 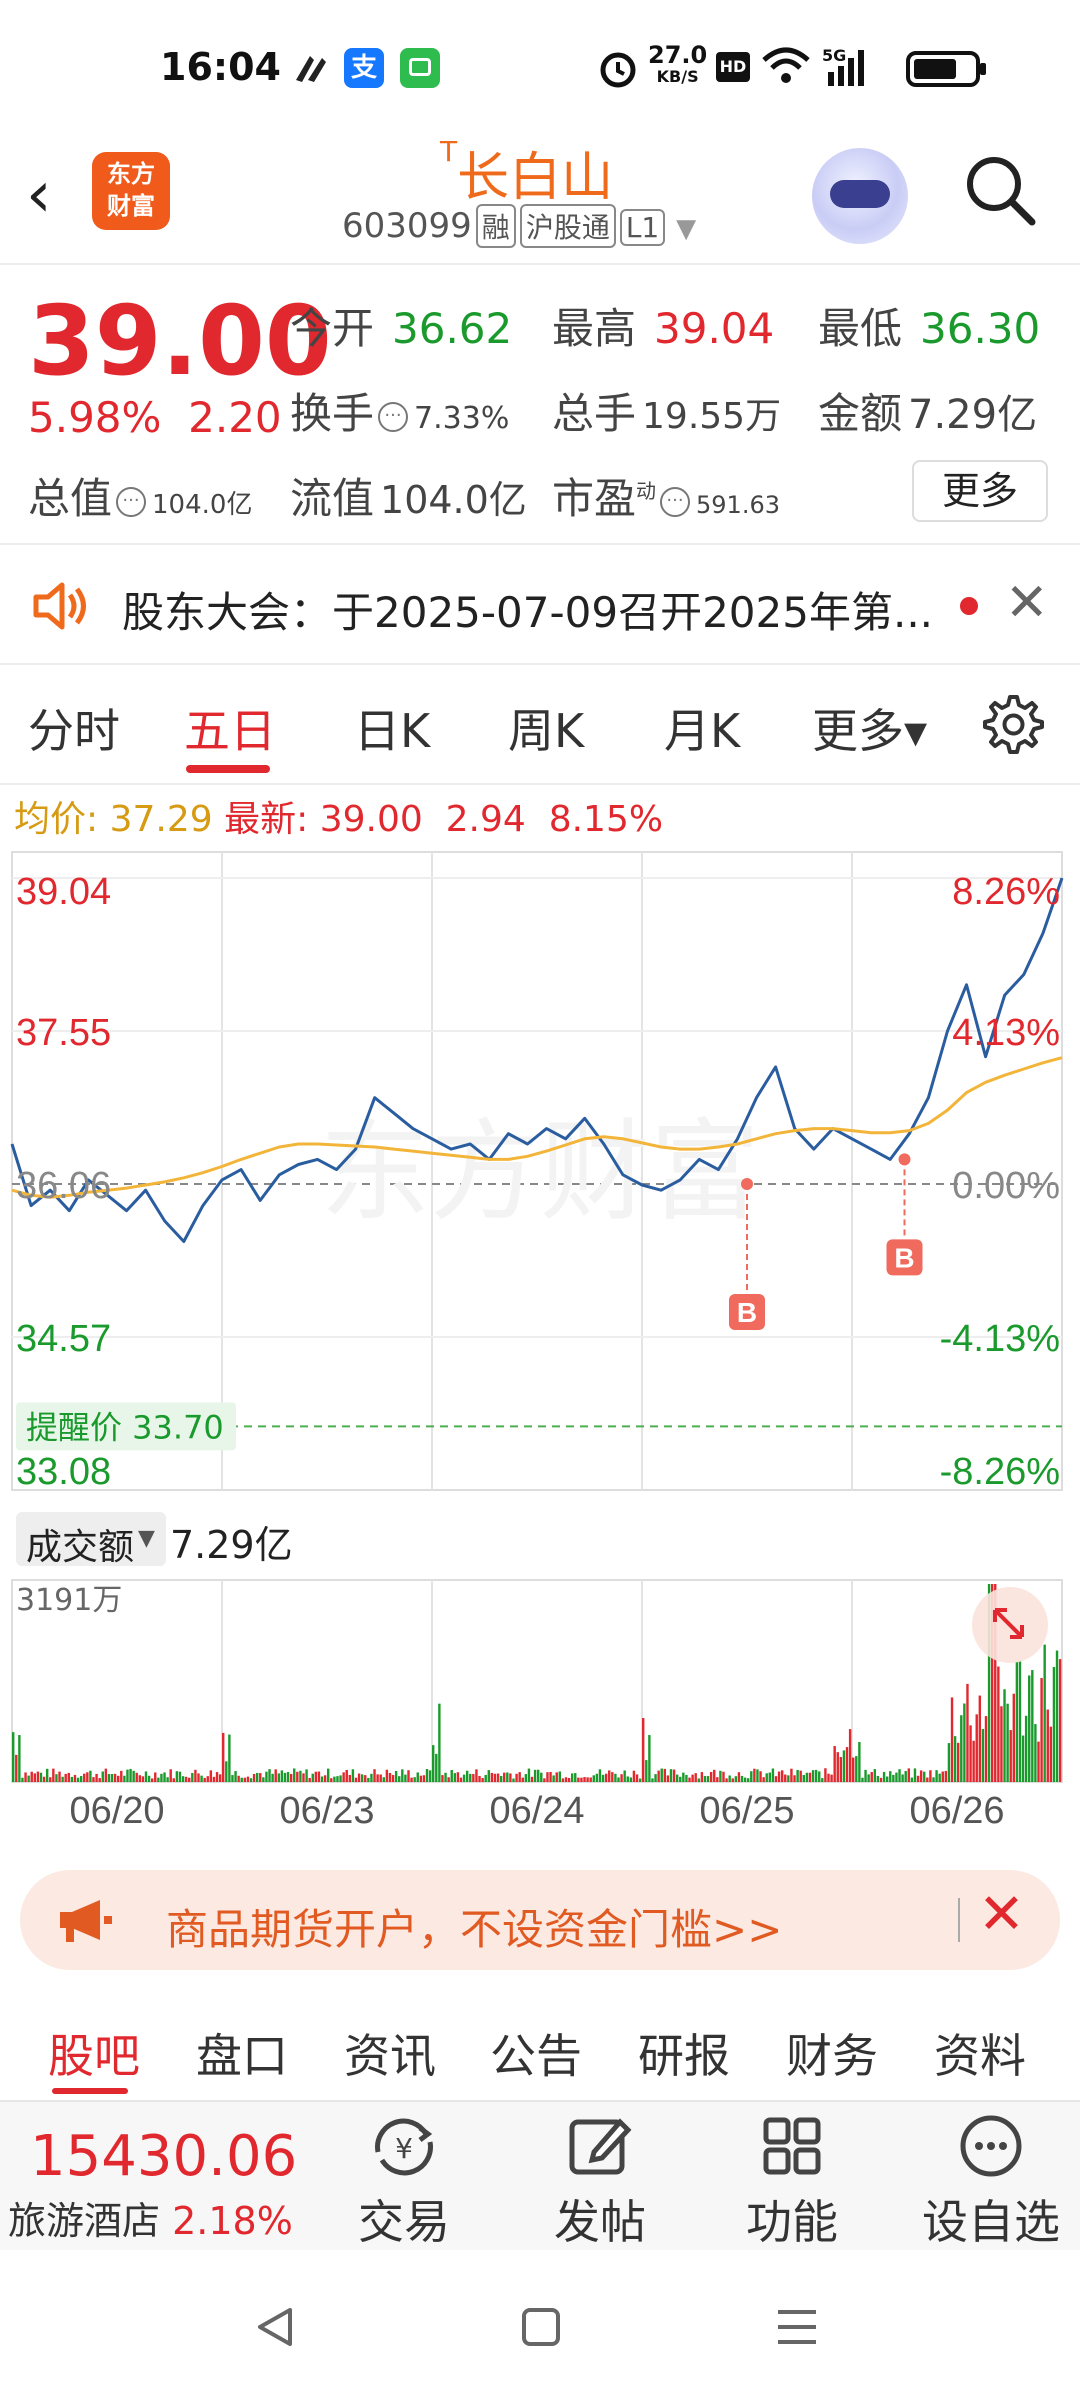 What do you see at coordinates (540, 605) in the screenshot?
I see `notice-bar: 股东大会：于2025-07-09召开2025年第... ✕` at bounding box center [540, 605].